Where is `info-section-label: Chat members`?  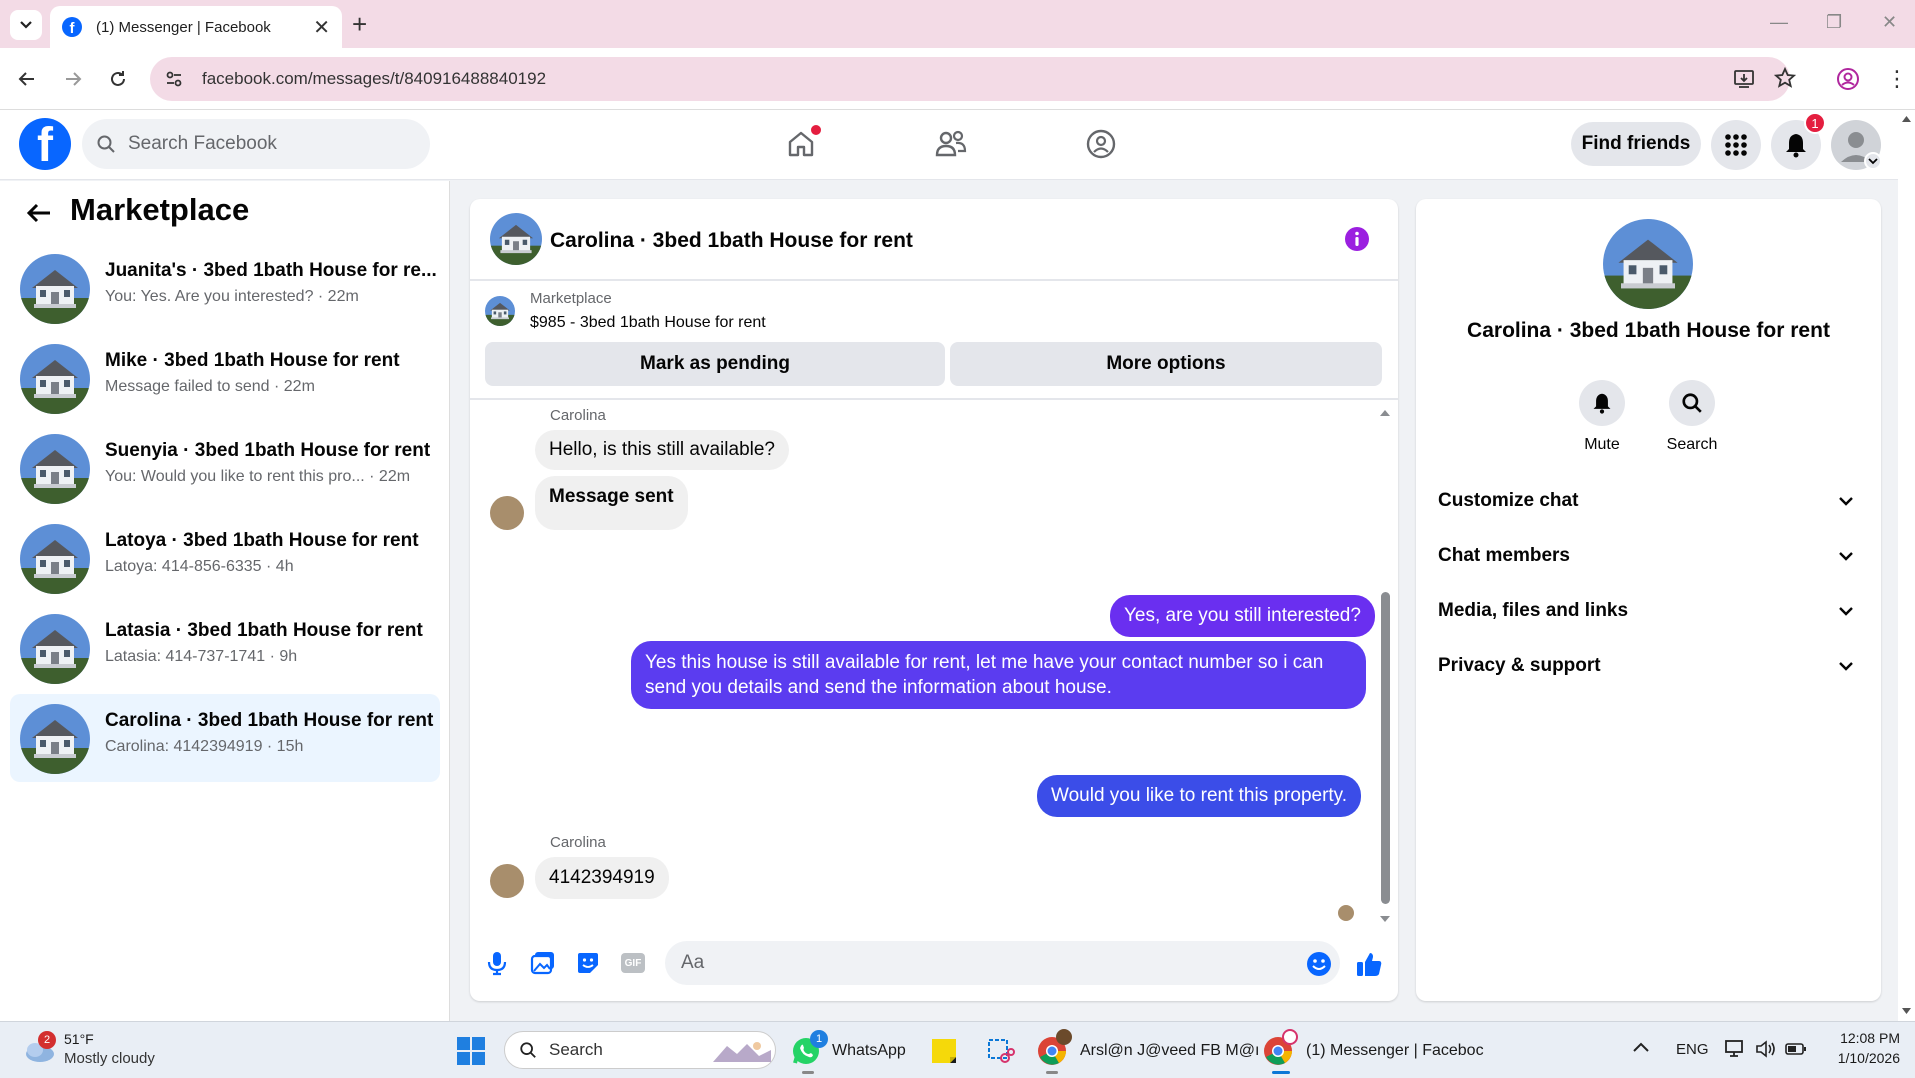
info-section-label: Chat members is located at coordinates (1504, 555).